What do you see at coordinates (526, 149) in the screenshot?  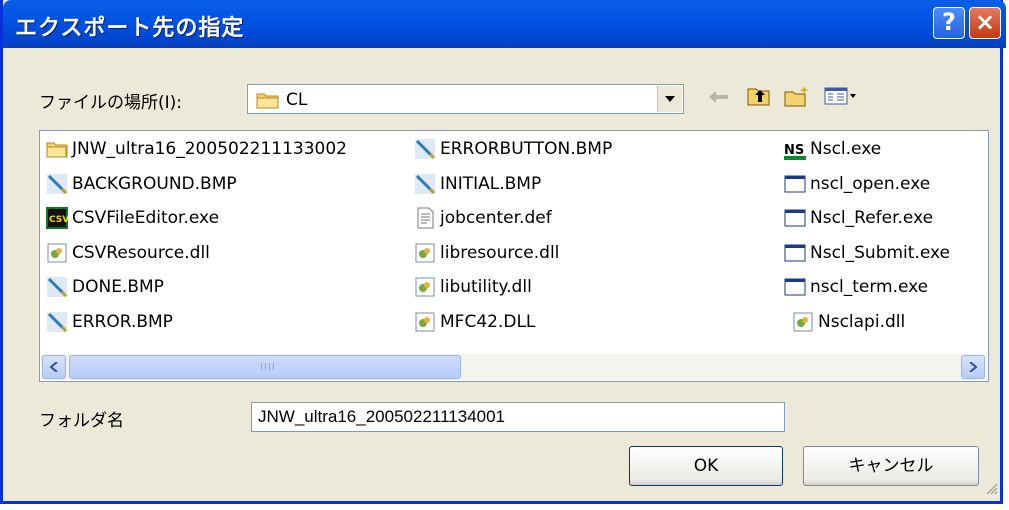 I see `file-name: ERRORBUTTON.BMP` at bounding box center [526, 149].